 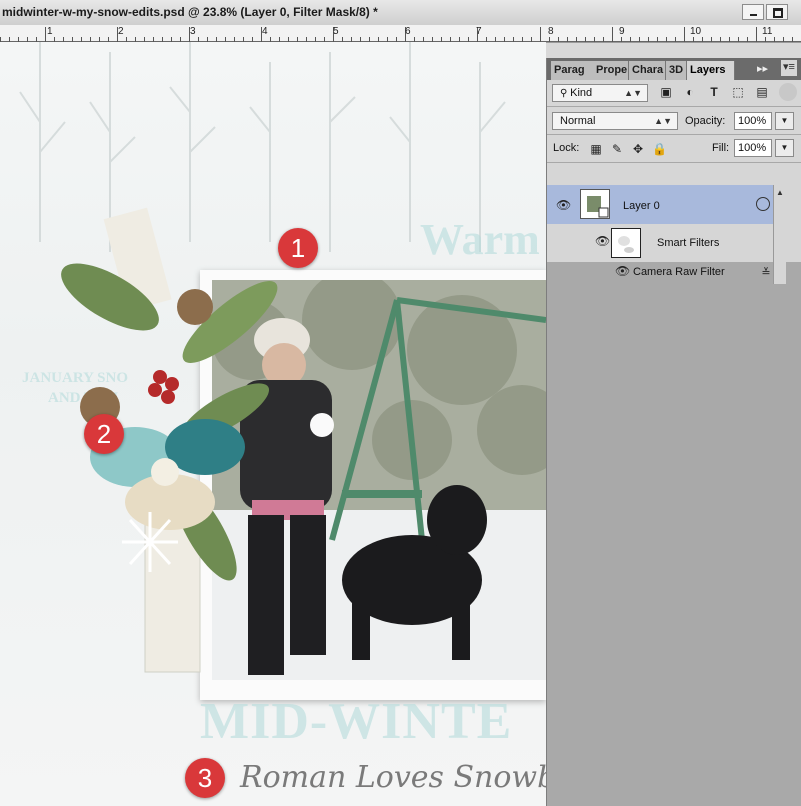 What do you see at coordinates (784, 148) in the screenshot?
I see `fill-dropdown-icon: ▼` at bounding box center [784, 148].